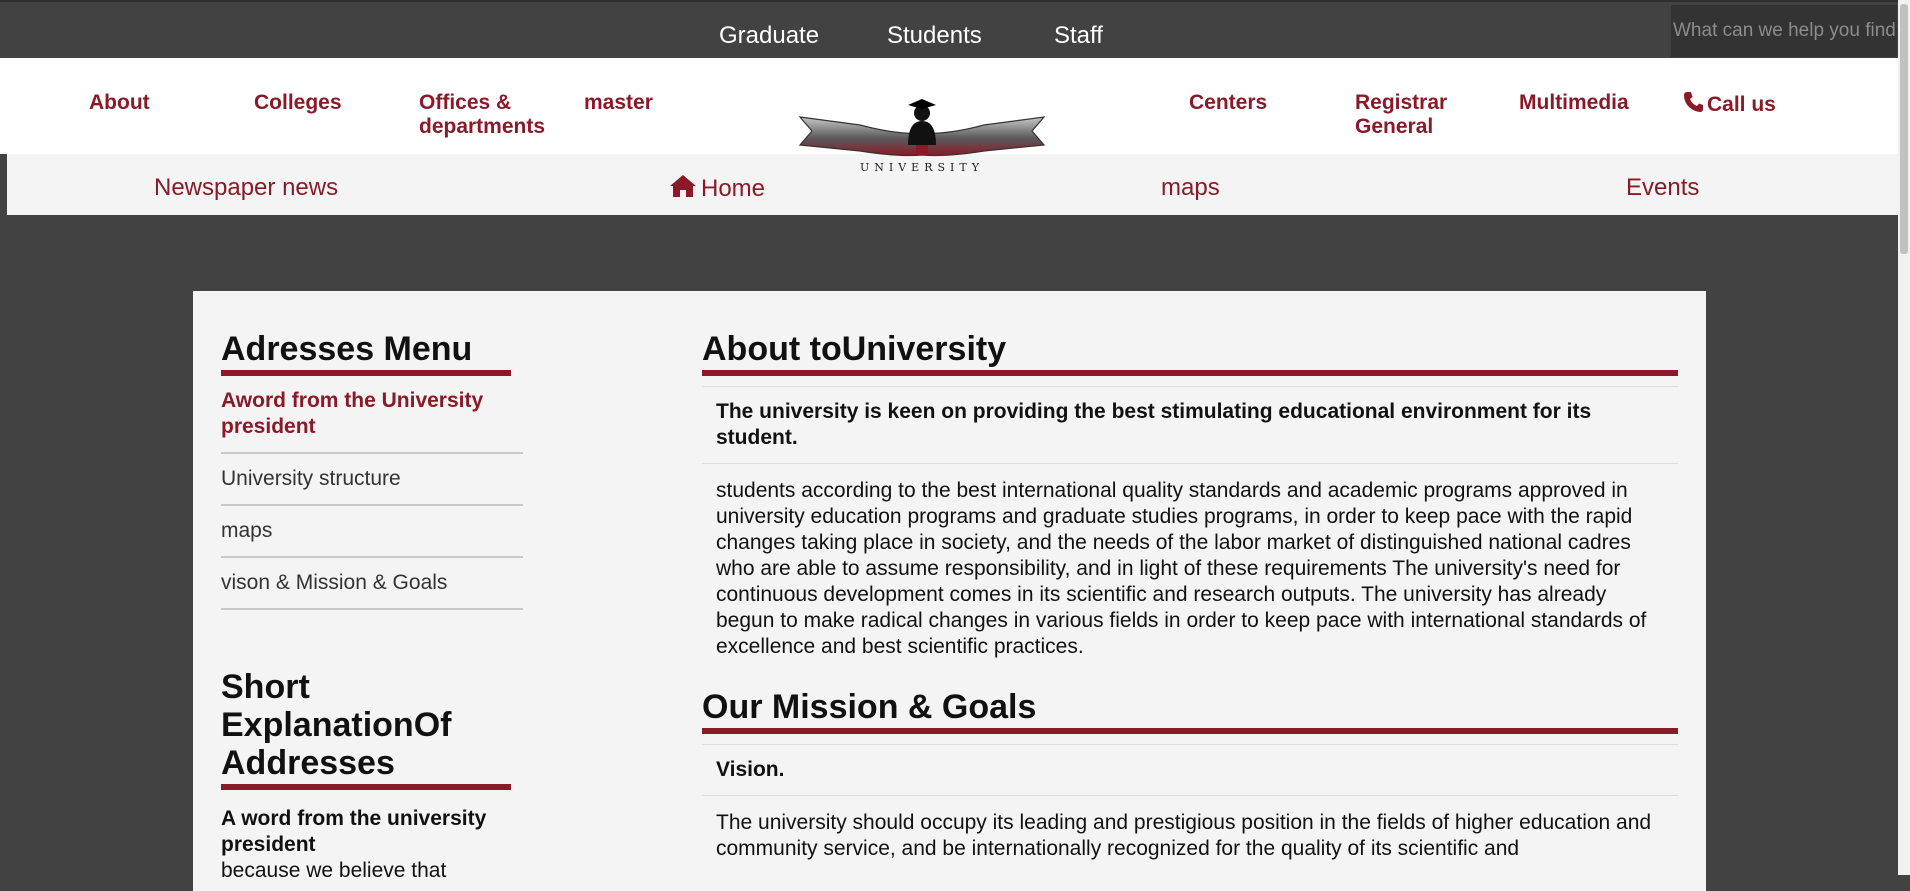 The image size is (1910, 891). Describe the element at coordinates (298, 103) in the screenshot. I see `nav-colleges: Colleges` at that location.